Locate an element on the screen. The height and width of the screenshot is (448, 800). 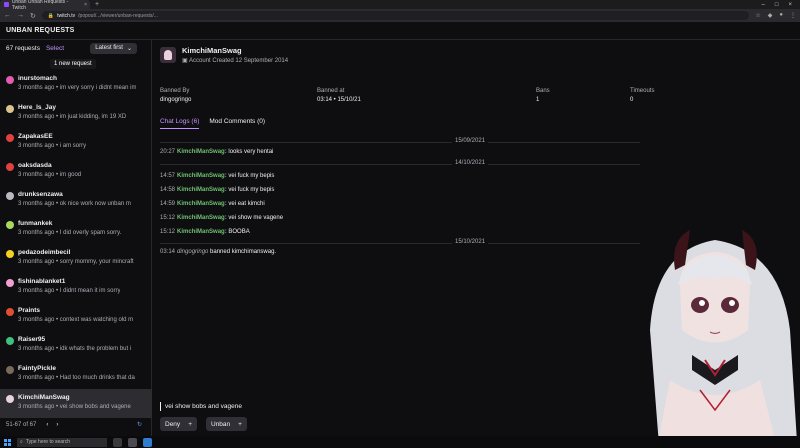
chat-message: 15:12 KimchiManSwag: BOOBA is located at coordinates (205, 232).